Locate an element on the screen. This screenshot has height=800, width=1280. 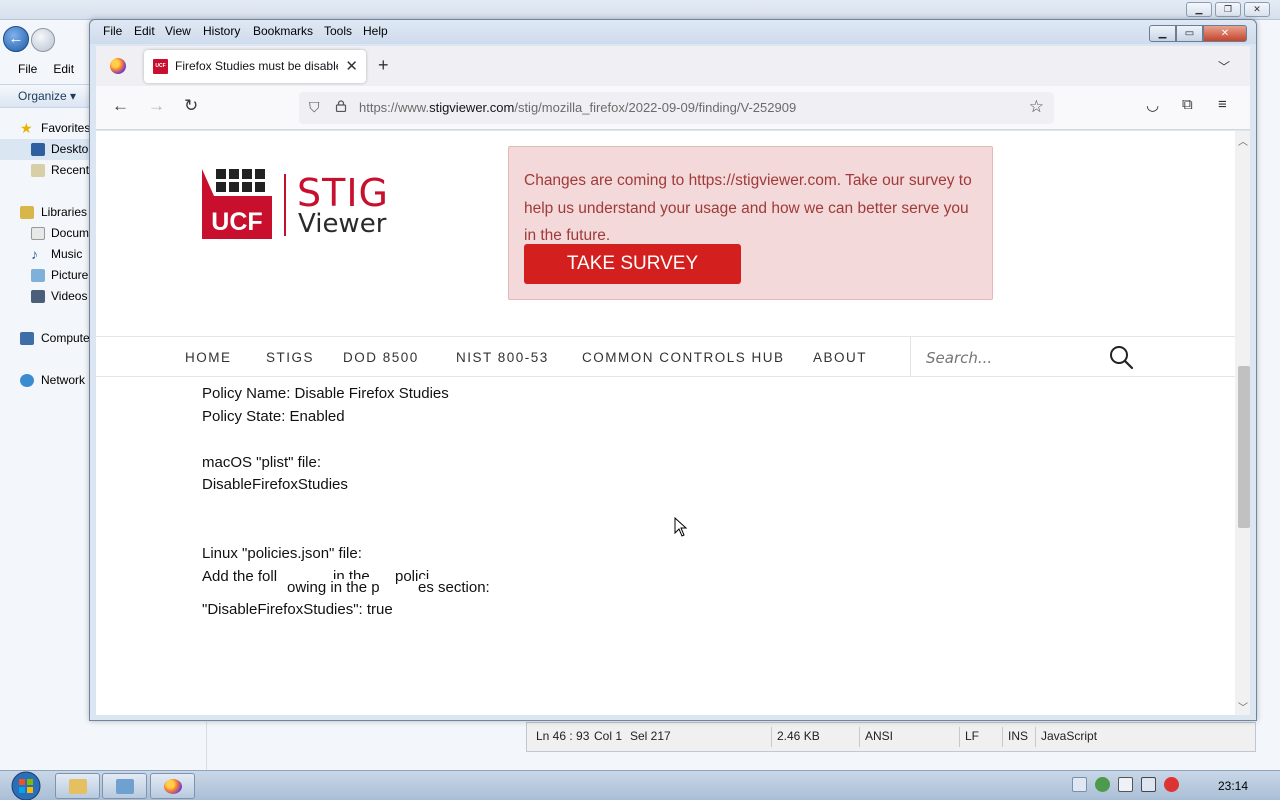
taskbar: 23:14 is located at coordinates (640, 785).